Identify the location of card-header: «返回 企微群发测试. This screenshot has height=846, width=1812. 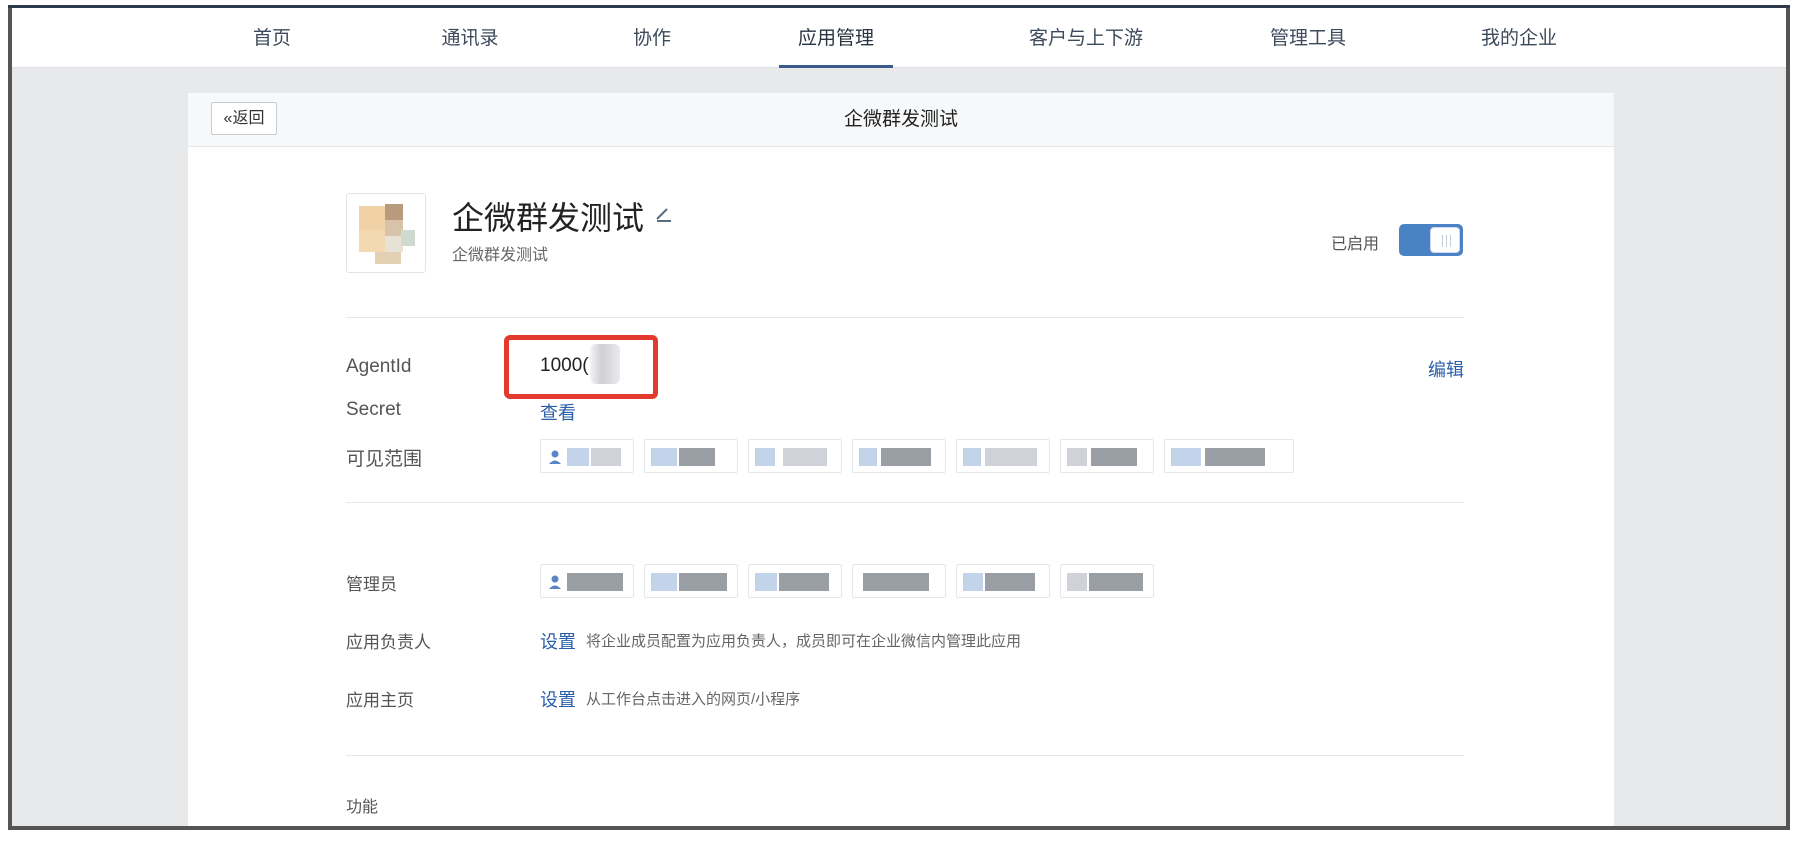
(901, 120).